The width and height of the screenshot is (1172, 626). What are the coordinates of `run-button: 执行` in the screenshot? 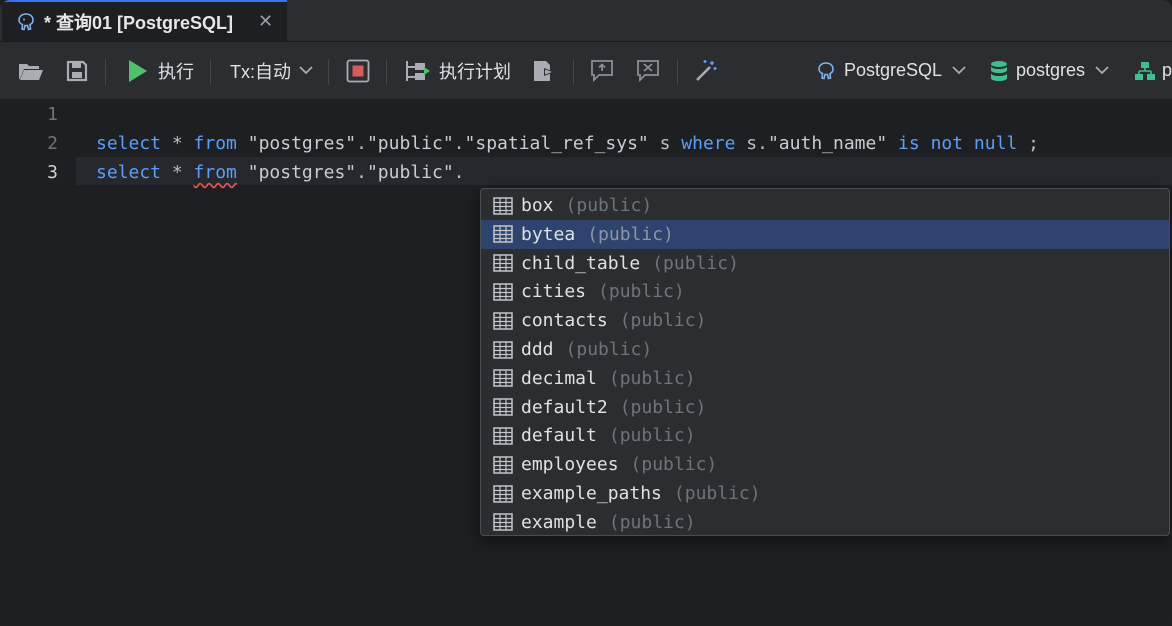 It's located at (161, 70).